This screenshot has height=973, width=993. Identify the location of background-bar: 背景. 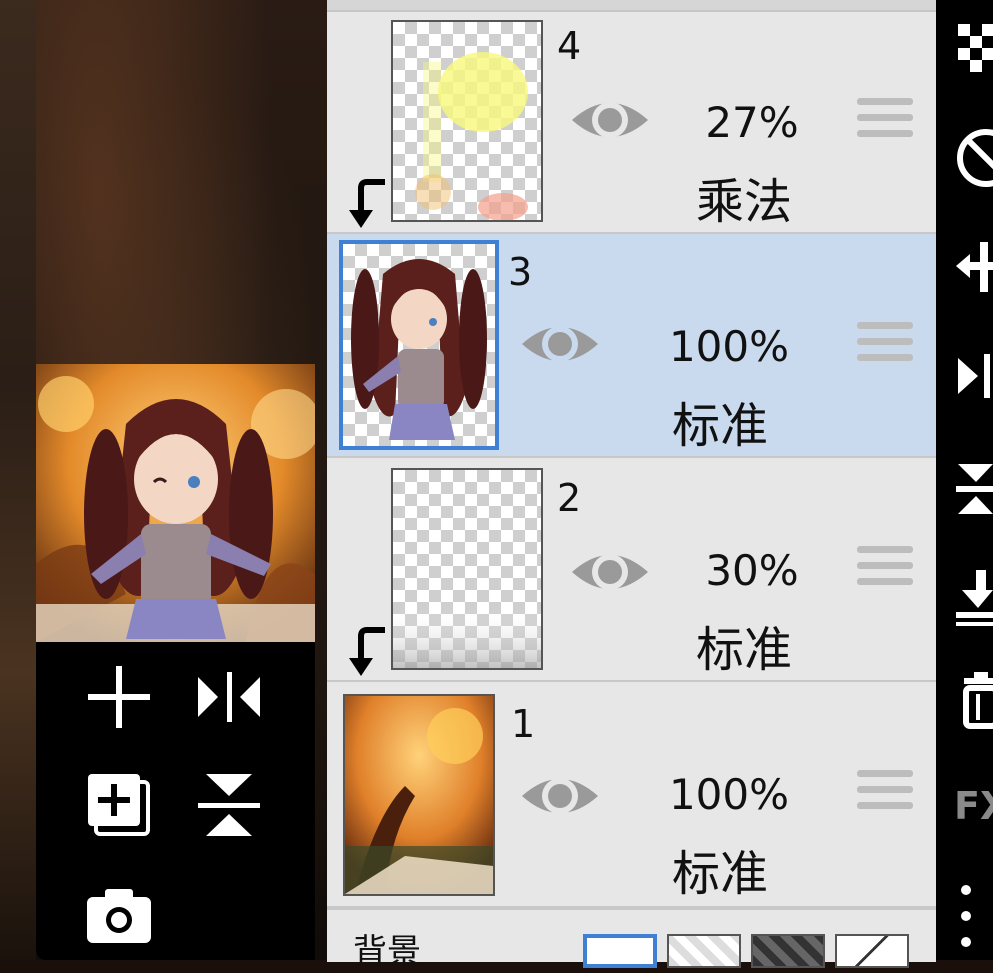
(631, 940).